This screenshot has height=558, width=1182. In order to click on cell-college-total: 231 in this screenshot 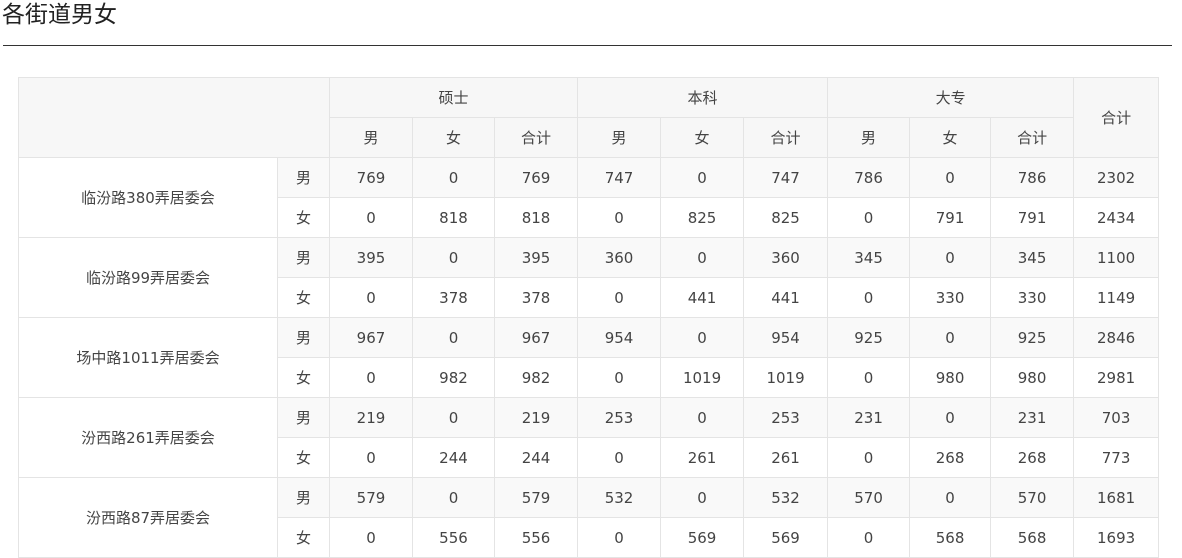, I will do `click(1032, 417)`.